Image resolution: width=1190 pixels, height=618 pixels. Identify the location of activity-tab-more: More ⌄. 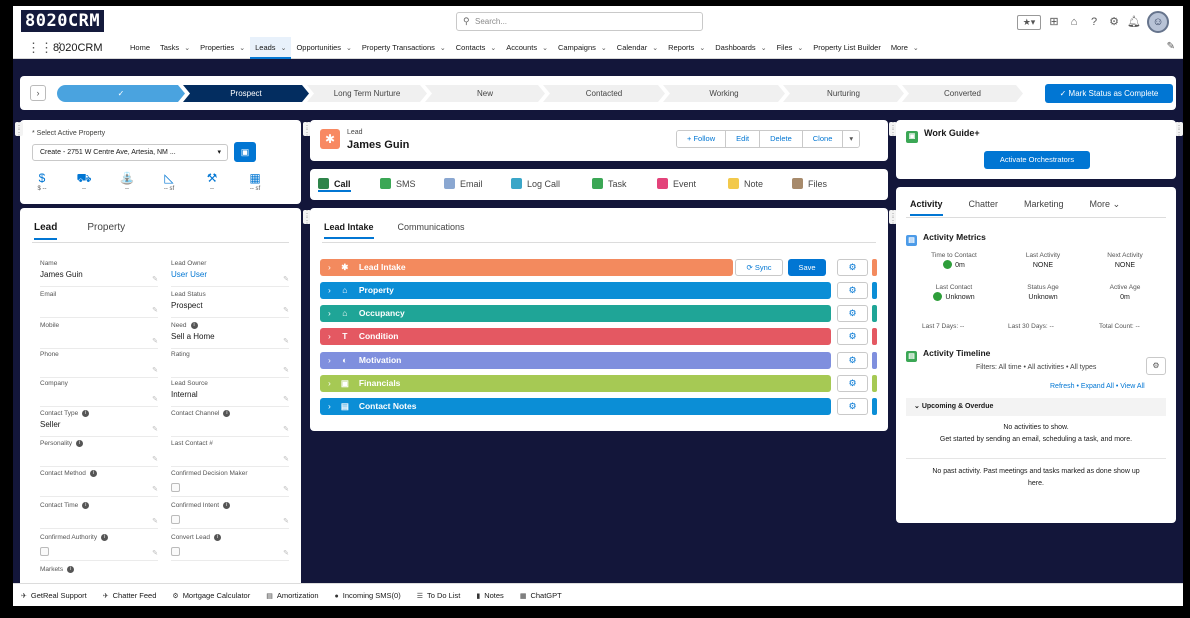
(1105, 207).